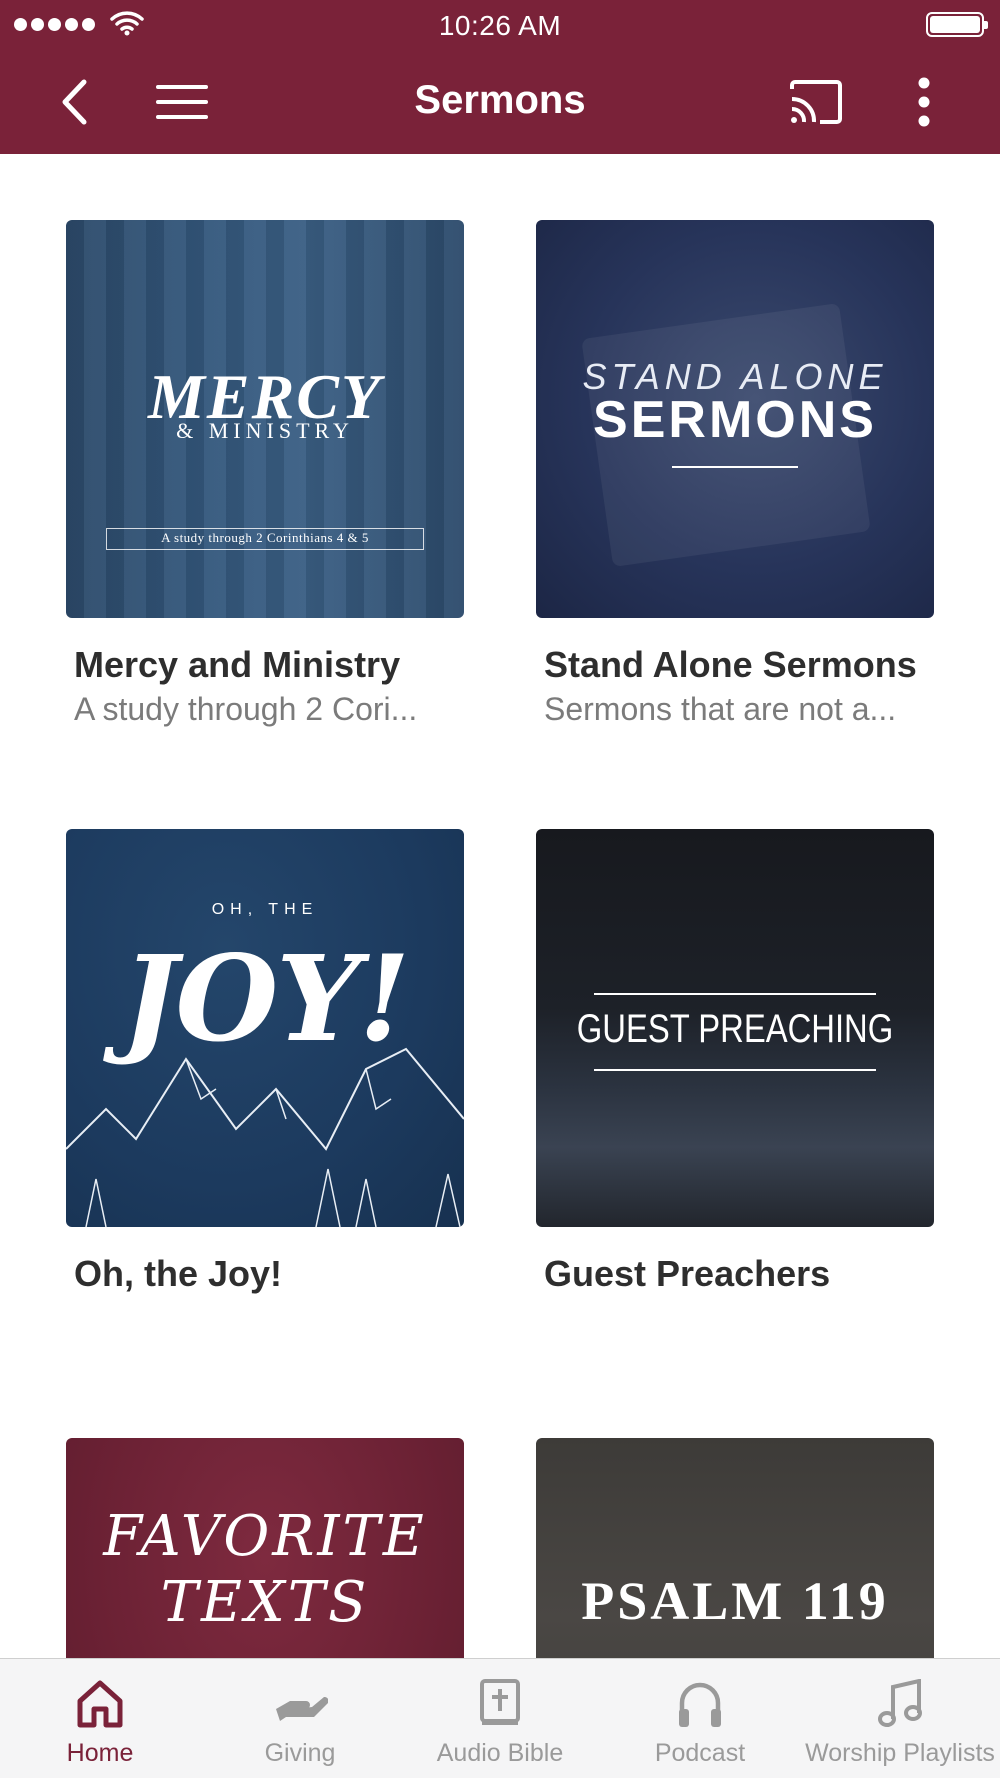  Describe the element at coordinates (265, 1137) in the screenshot. I see `mountains-illustration` at that location.